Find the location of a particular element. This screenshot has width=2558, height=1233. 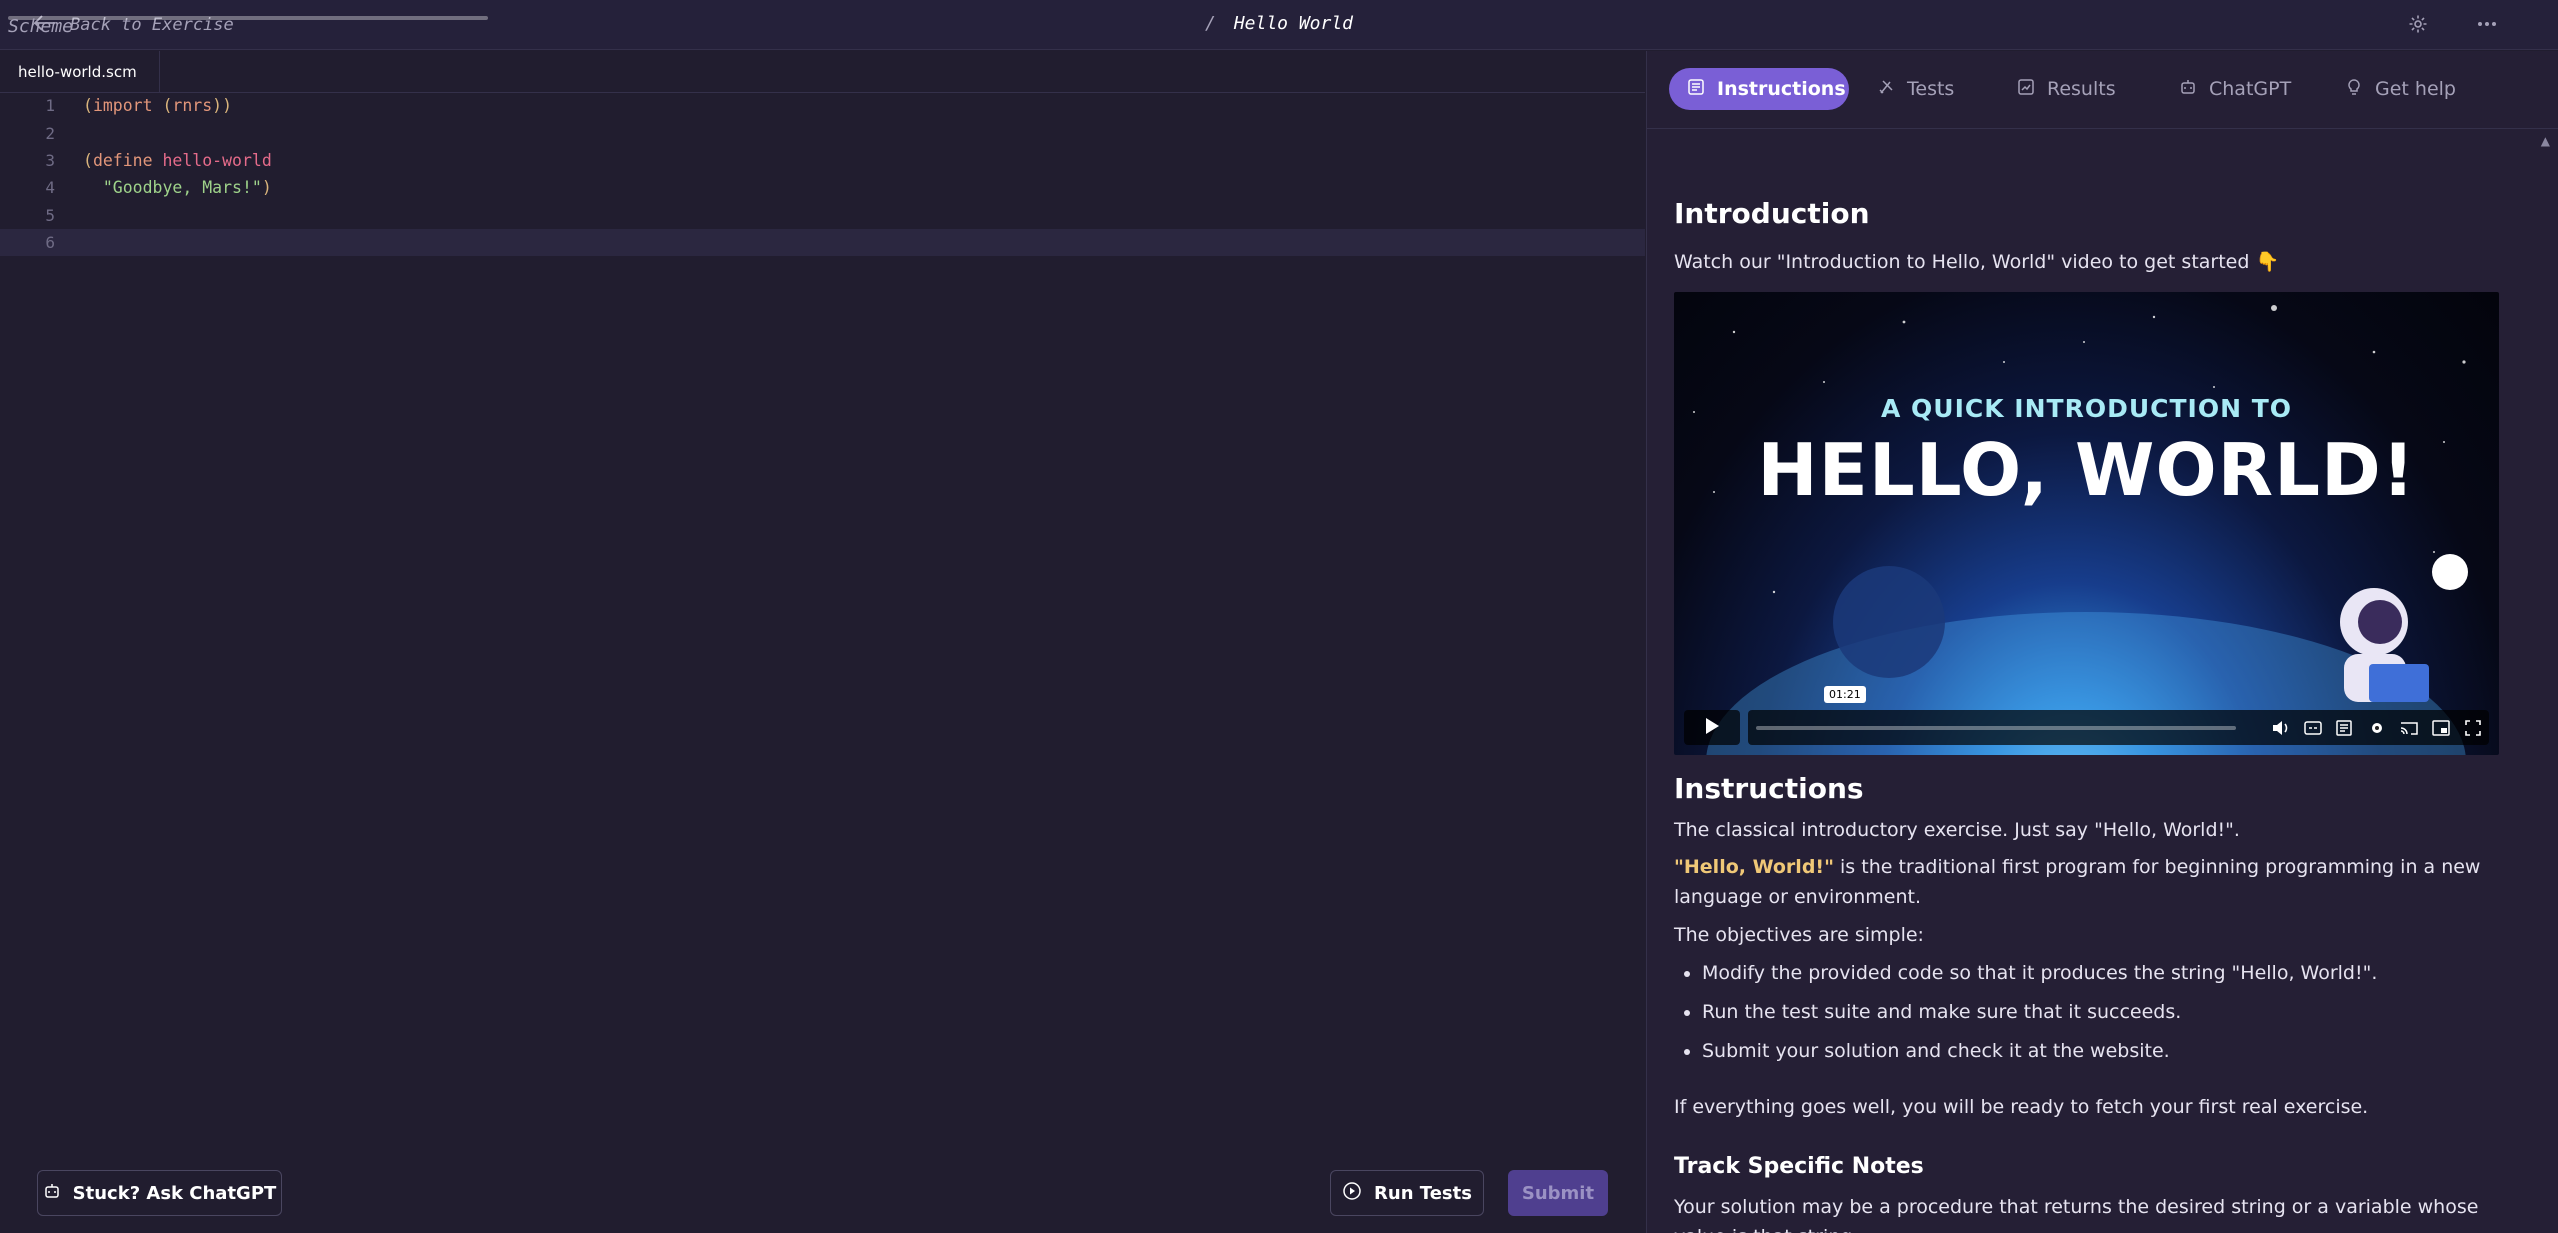

video-control-icons is located at coordinates (2377, 727).